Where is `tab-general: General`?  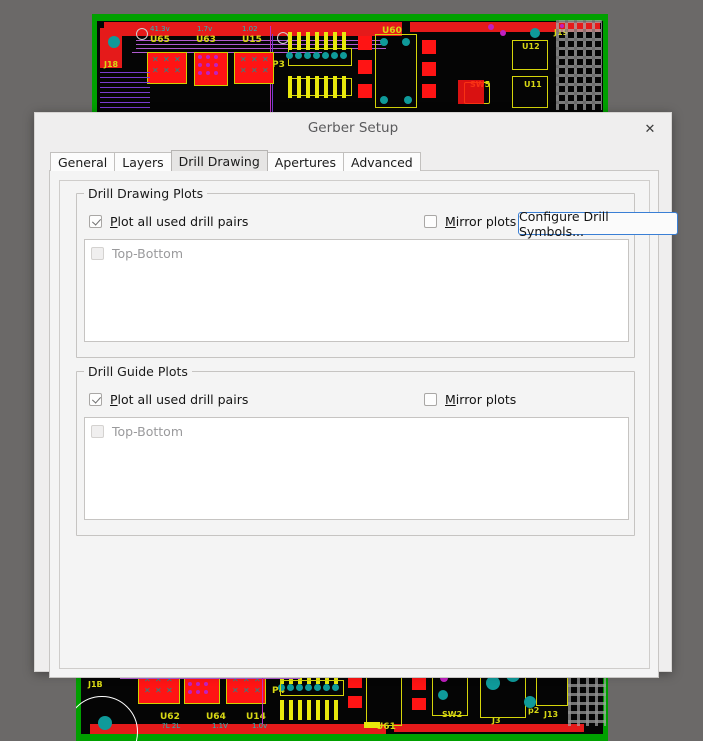 tab-general: General is located at coordinates (83, 161).